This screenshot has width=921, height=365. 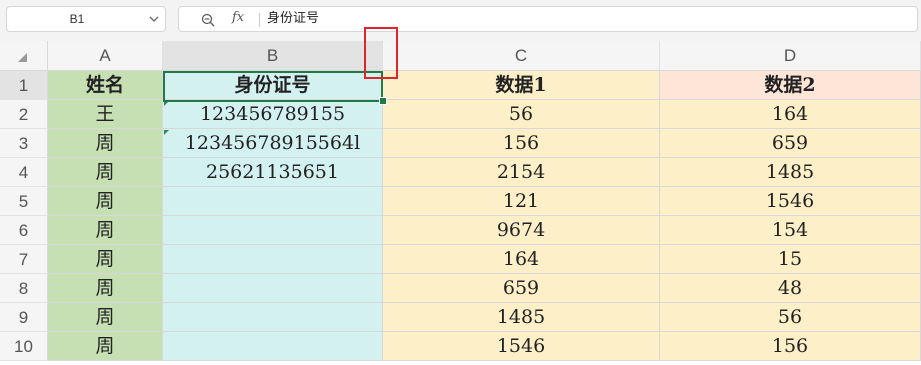 What do you see at coordinates (105, 85) in the screenshot?
I see `header-cell-name: 姓名` at bounding box center [105, 85].